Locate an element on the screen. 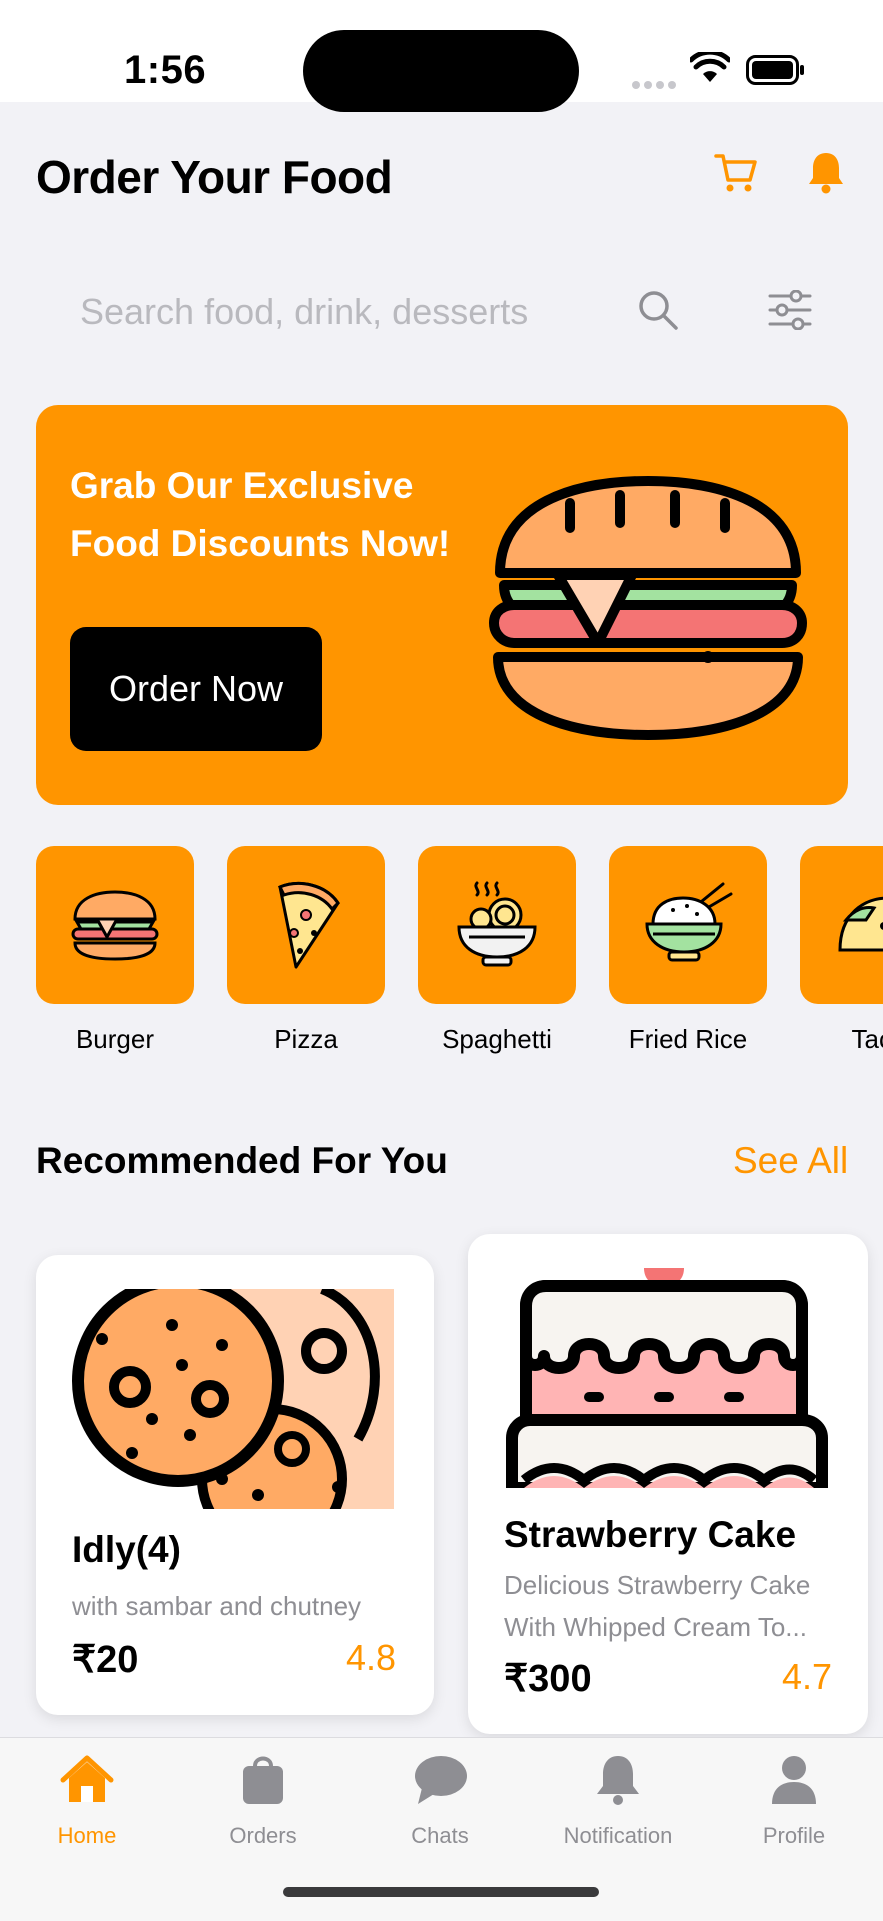  recommended-section-title: Recommended For You is located at coordinates (242, 1160).